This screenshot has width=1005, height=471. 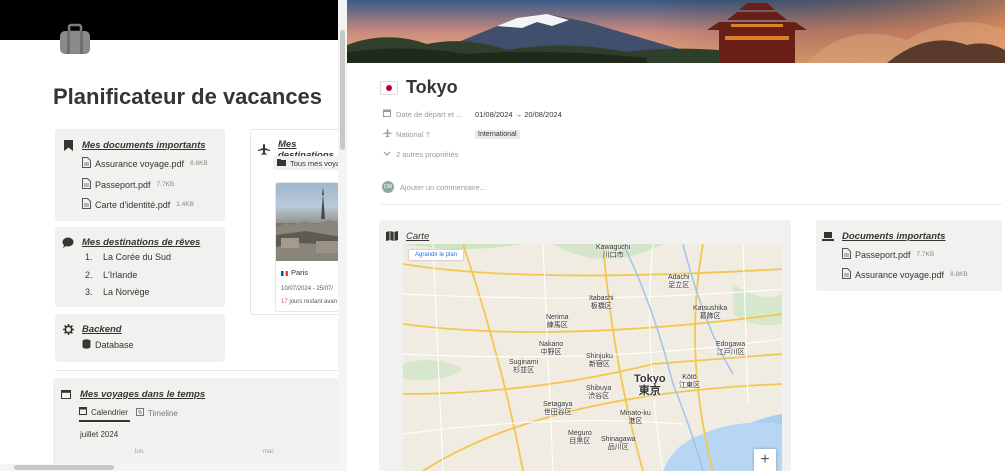 I want to click on tab-label: Tous mes voya, so click(x=315, y=163).